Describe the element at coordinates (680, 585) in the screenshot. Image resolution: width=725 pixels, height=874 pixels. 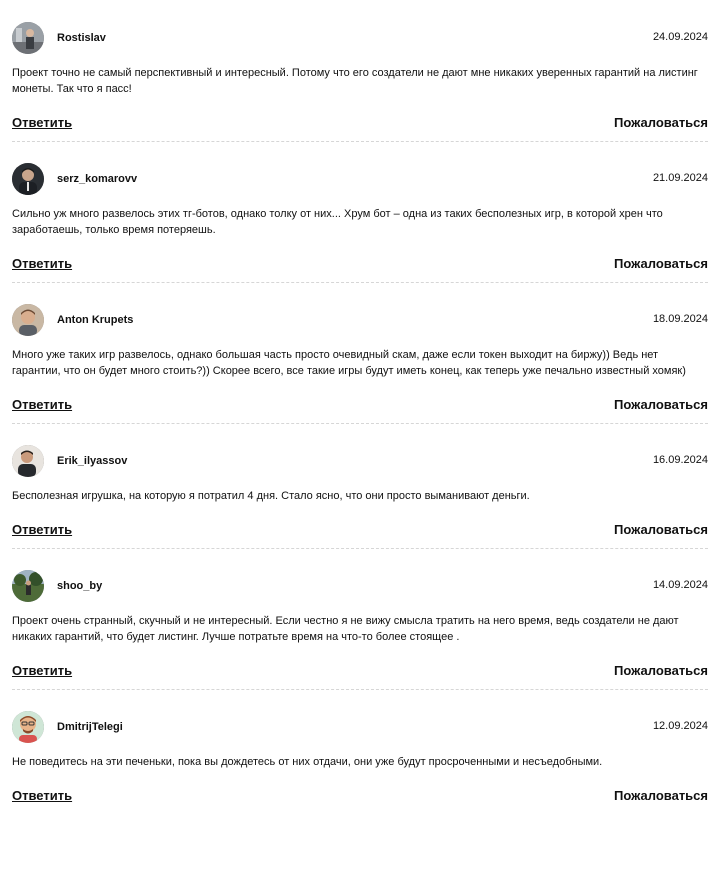
I see `comment-date: 14.09.2024` at that location.